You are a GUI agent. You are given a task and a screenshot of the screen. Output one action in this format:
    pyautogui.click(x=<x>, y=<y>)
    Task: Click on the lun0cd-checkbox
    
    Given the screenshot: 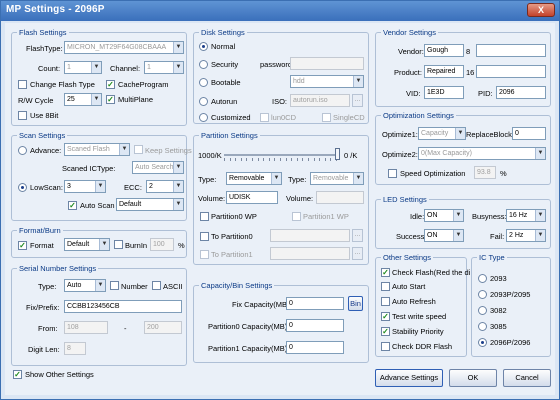 What is the action you would take?
    pyautogui.click(x=264, y=117)
    